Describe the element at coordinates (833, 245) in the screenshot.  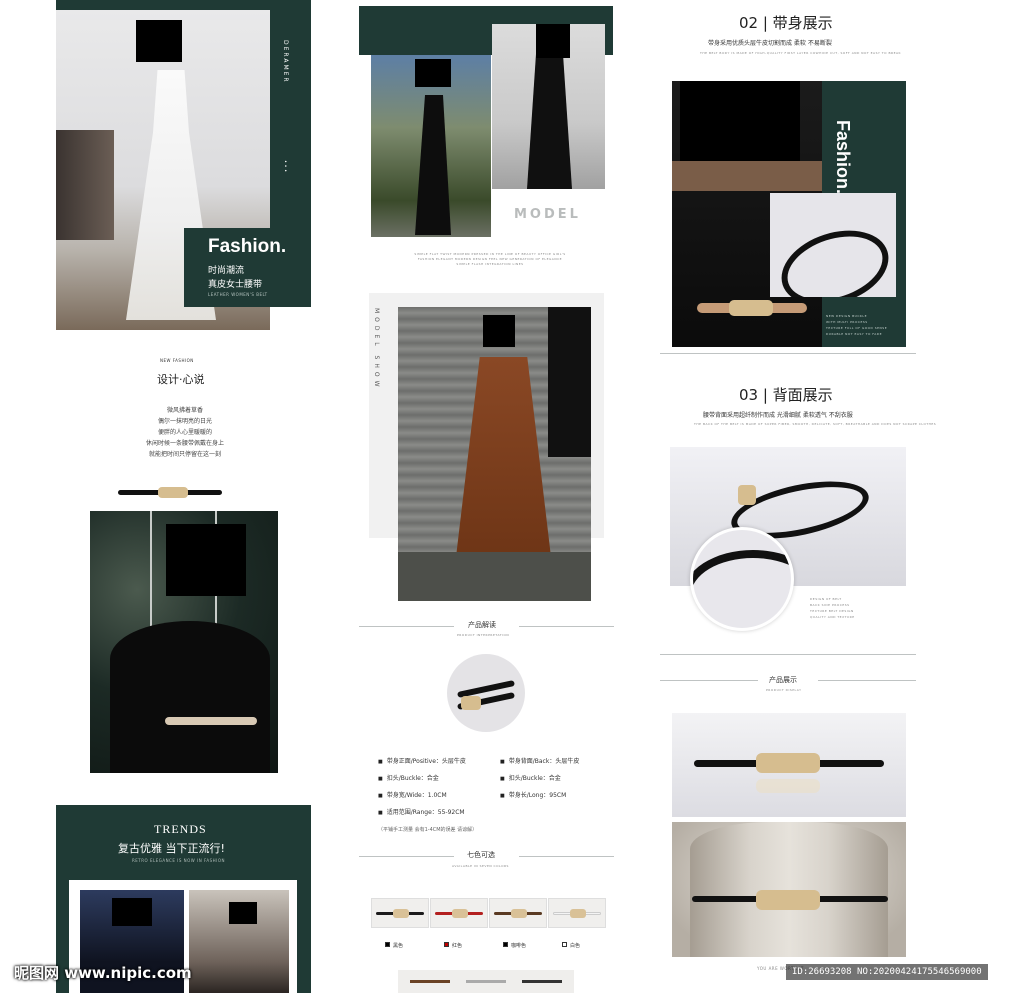
I see `sec02-inset-photo` at that location.